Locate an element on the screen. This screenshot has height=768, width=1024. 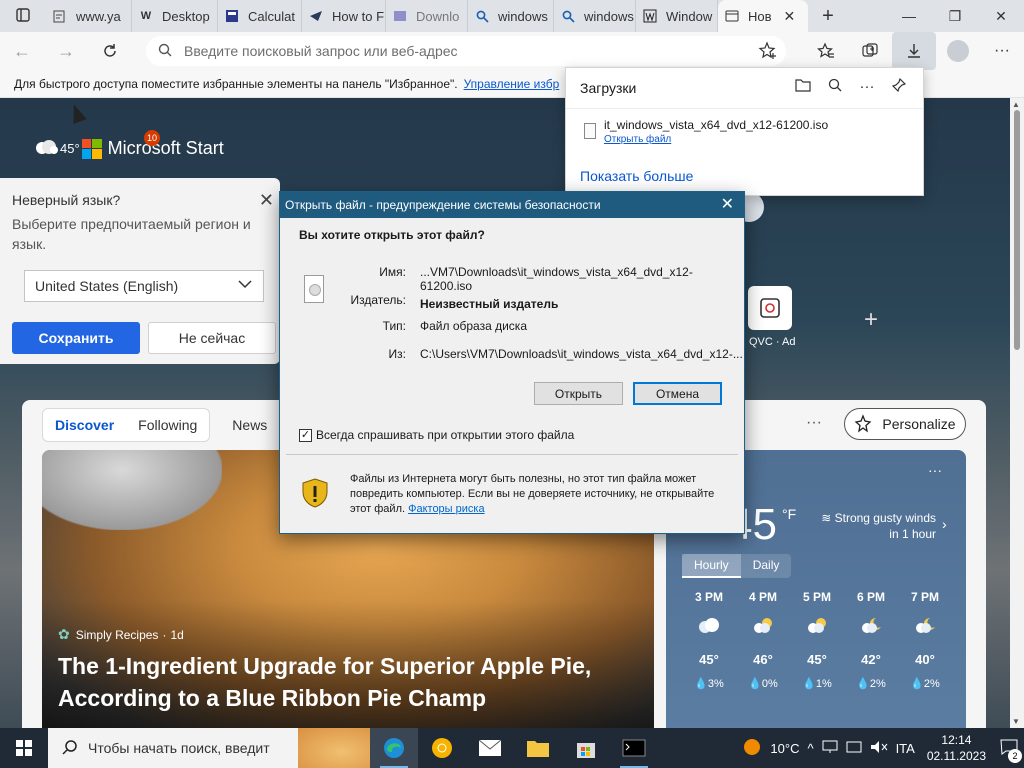
tab-windows-search-1: windows is located at coordinates (511, 16).